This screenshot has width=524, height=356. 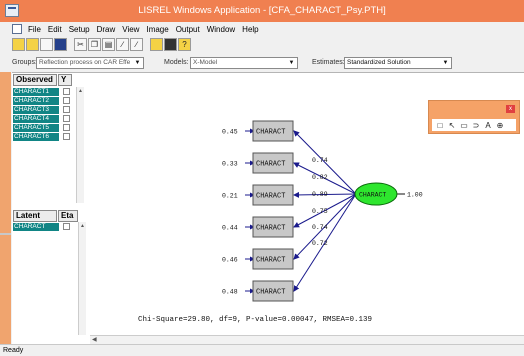 What do you see at coordinates (136, 44) in the screenshot?
I see `model-alt-icon: ∕` at bounding box center [136, 44].